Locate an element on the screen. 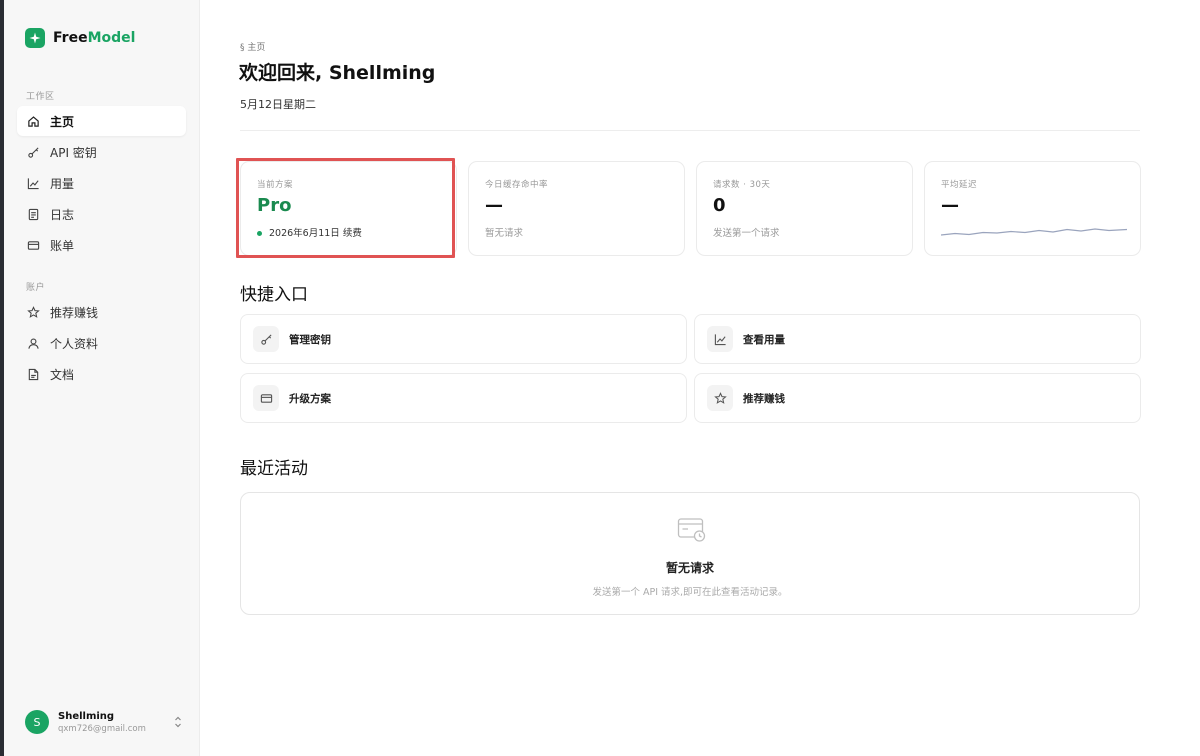 The image size is (1200, 756). stat-label: 当前方案 is located at coordinates (275, 185).